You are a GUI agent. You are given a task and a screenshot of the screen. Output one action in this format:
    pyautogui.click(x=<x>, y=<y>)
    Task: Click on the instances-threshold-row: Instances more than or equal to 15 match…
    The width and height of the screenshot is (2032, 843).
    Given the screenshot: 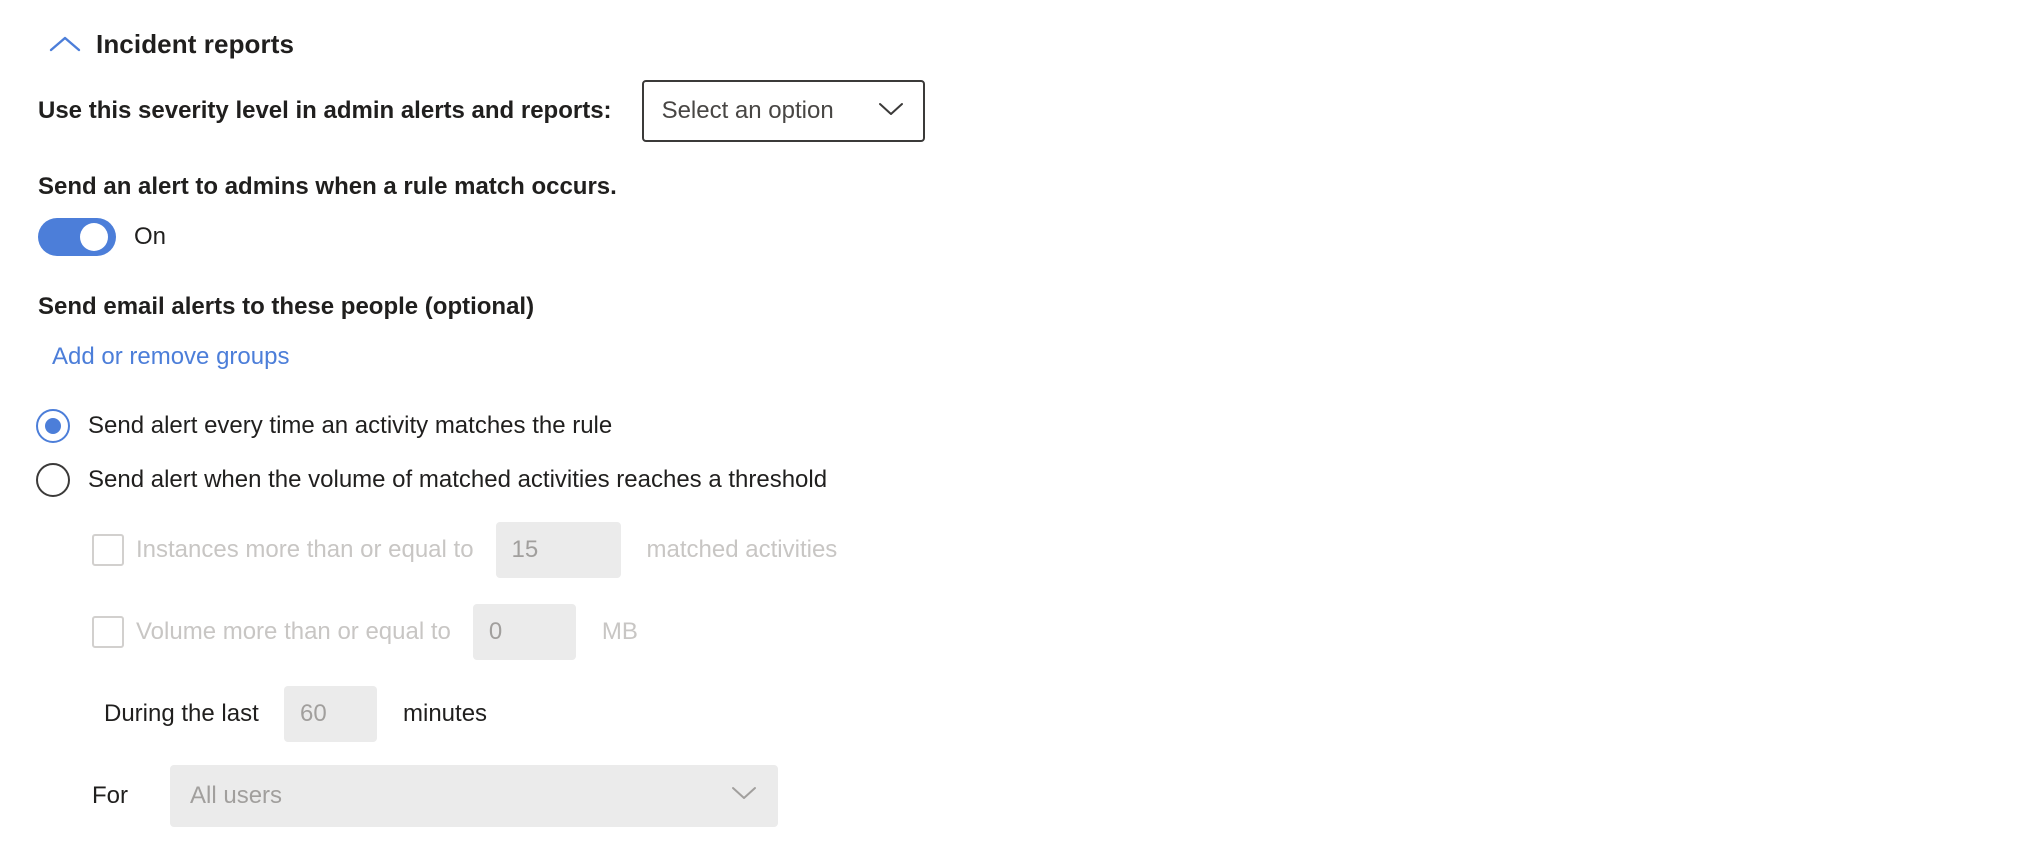 What is the action you would take?
    pyautogui.click(x=1062, y=550)
    